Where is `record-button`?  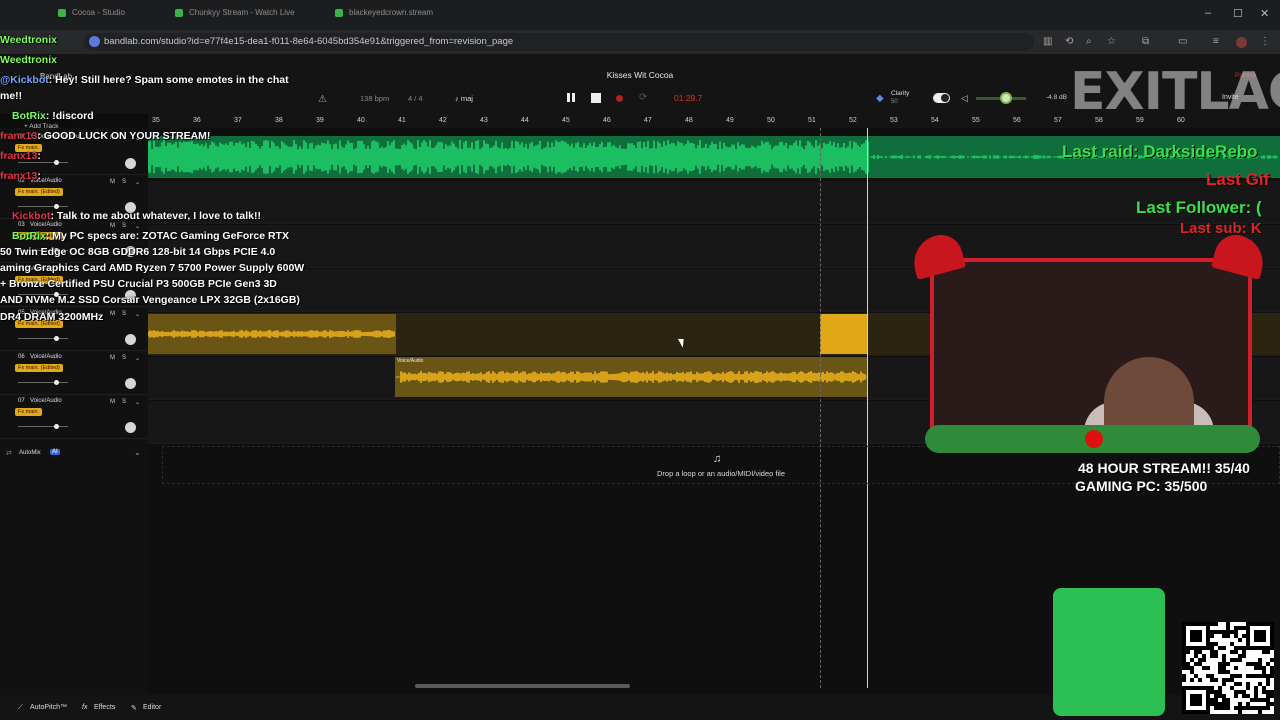 record-button is located at coordinates (619, 98).